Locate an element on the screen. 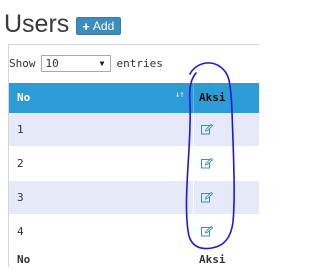  sort-icon: ↓↑ is located at coordinates (180, 95).